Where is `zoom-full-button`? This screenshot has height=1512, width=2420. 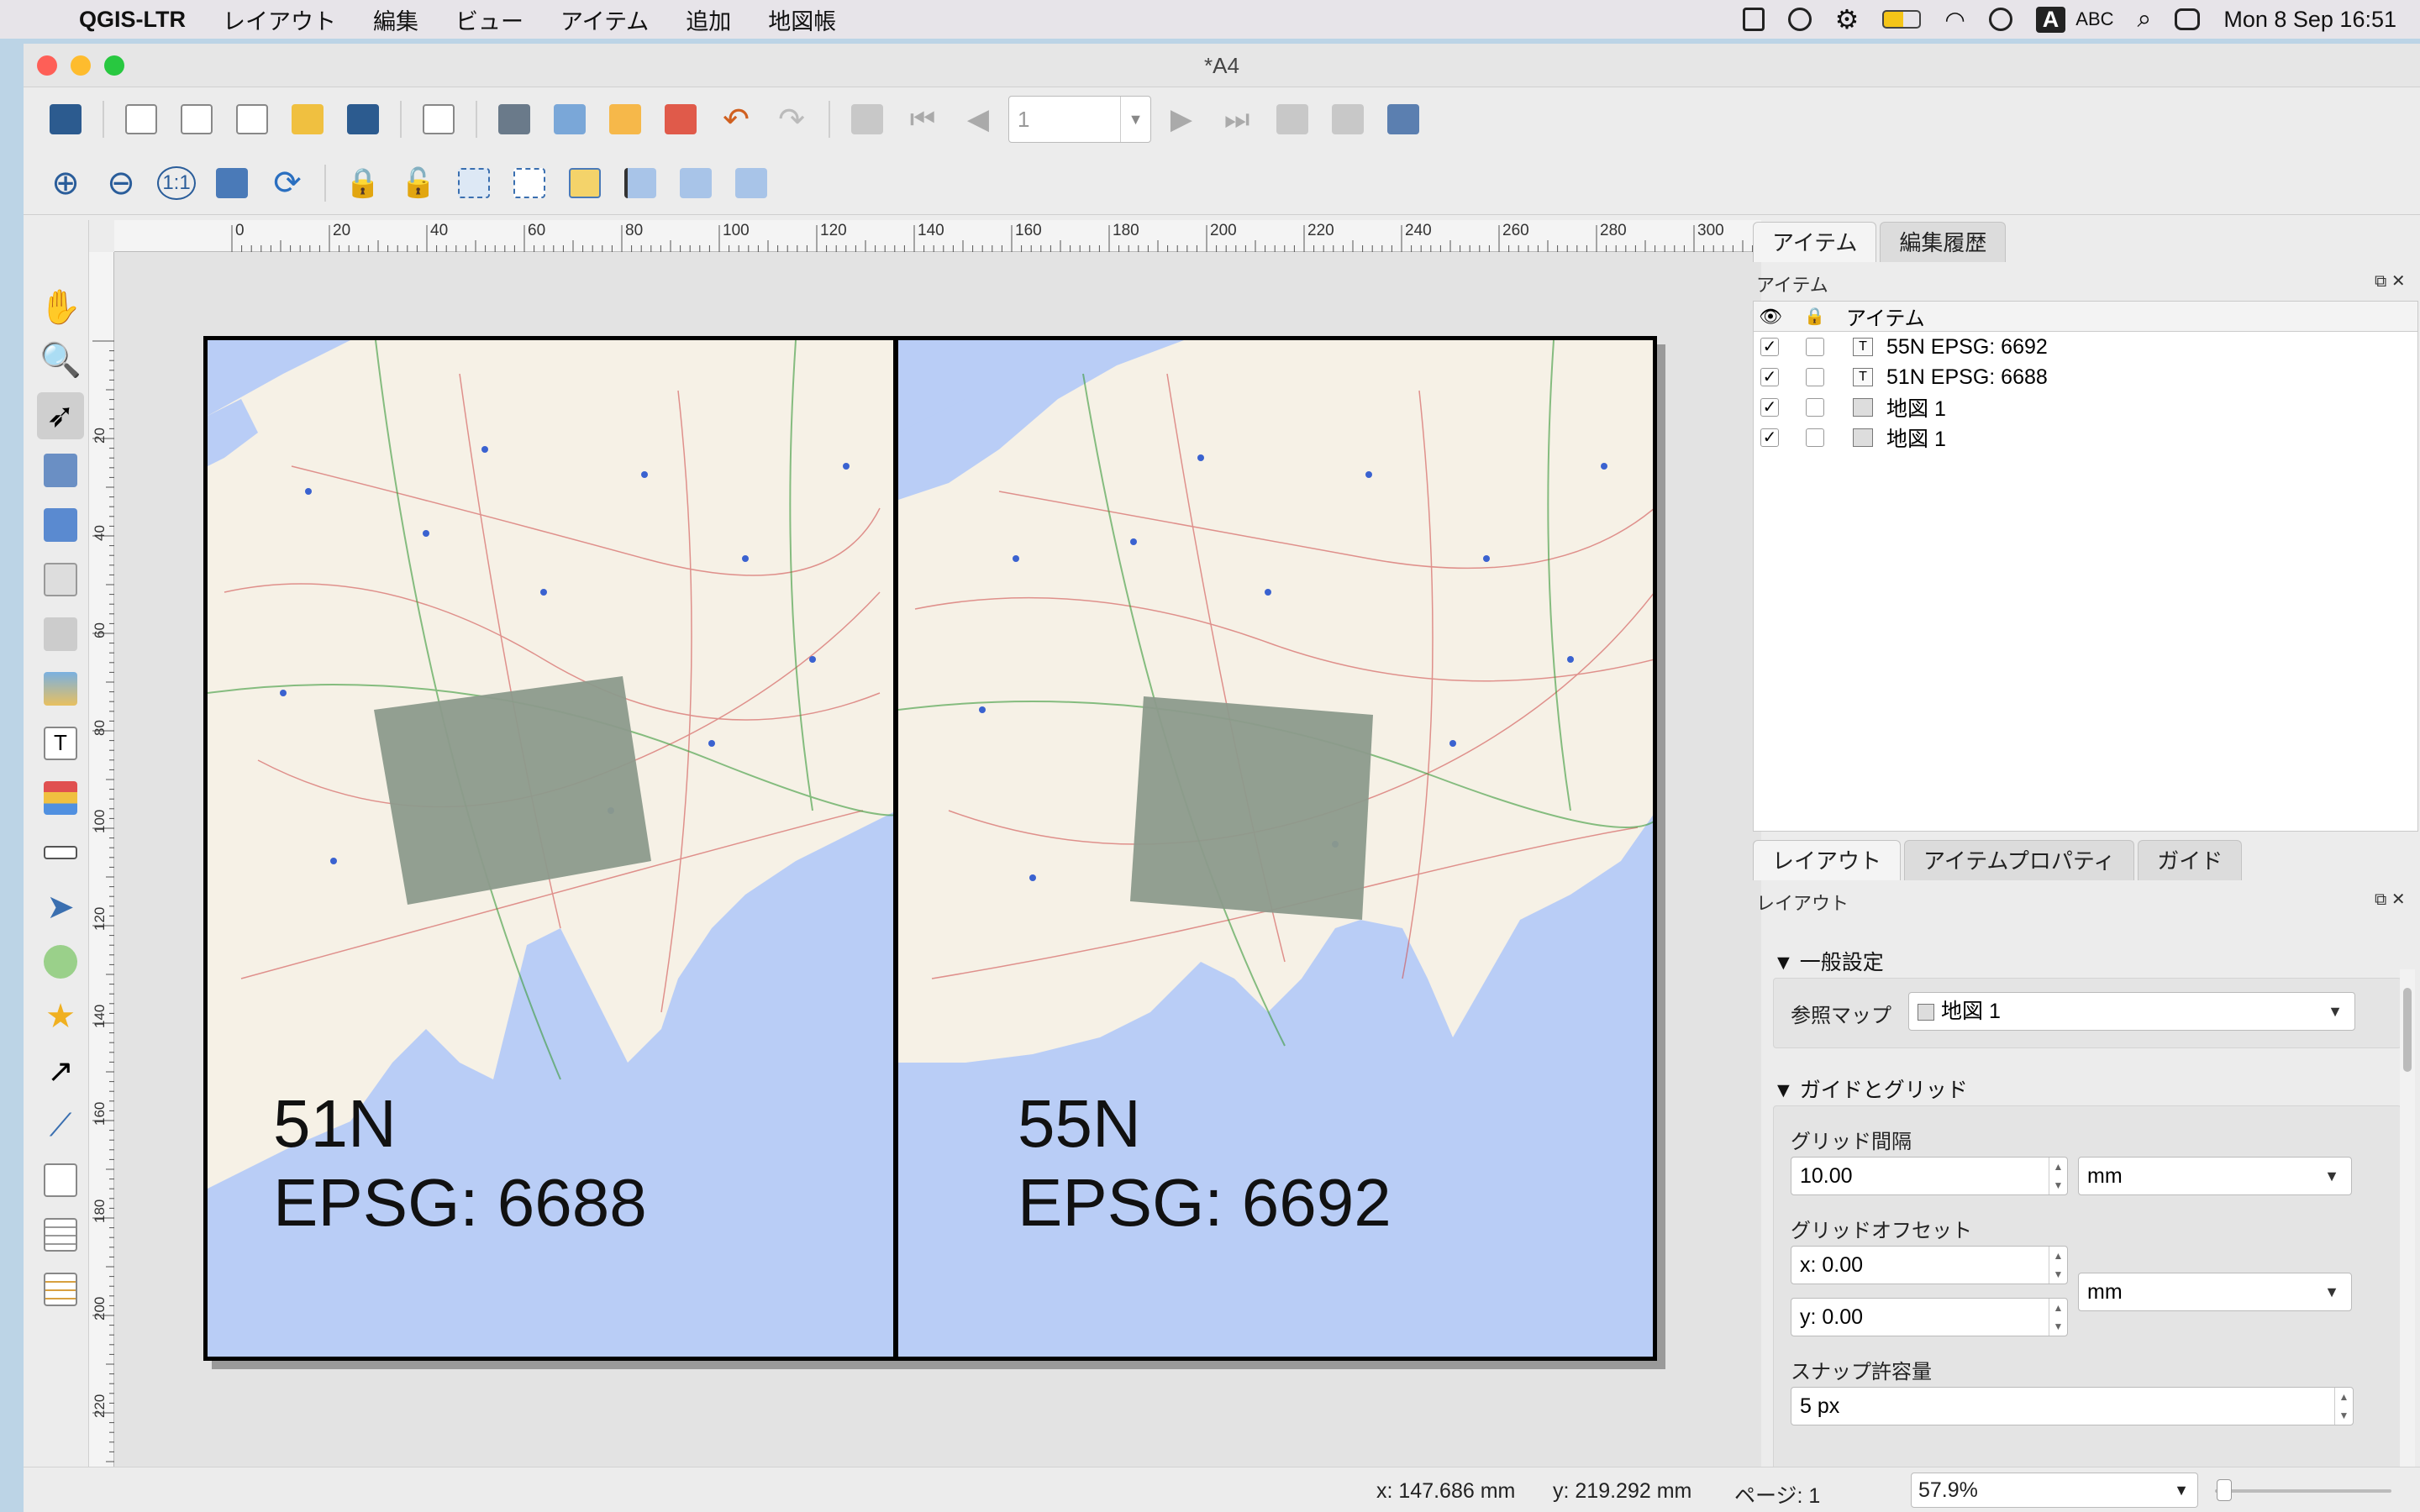 zoom-full-button is located at coordinates (232, 183).